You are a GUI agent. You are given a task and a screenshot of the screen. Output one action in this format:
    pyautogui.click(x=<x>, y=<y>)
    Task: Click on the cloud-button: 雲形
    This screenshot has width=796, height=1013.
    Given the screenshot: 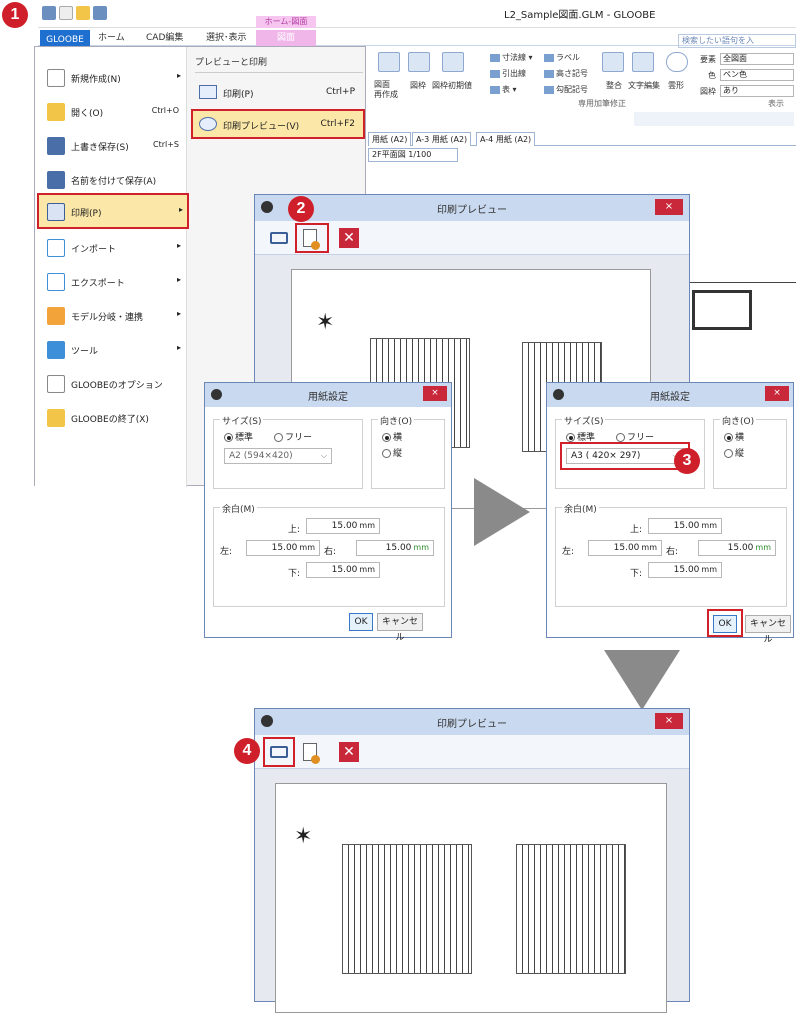 What is the action you would take?
    pyautogui.click(x=676, y=85)
    